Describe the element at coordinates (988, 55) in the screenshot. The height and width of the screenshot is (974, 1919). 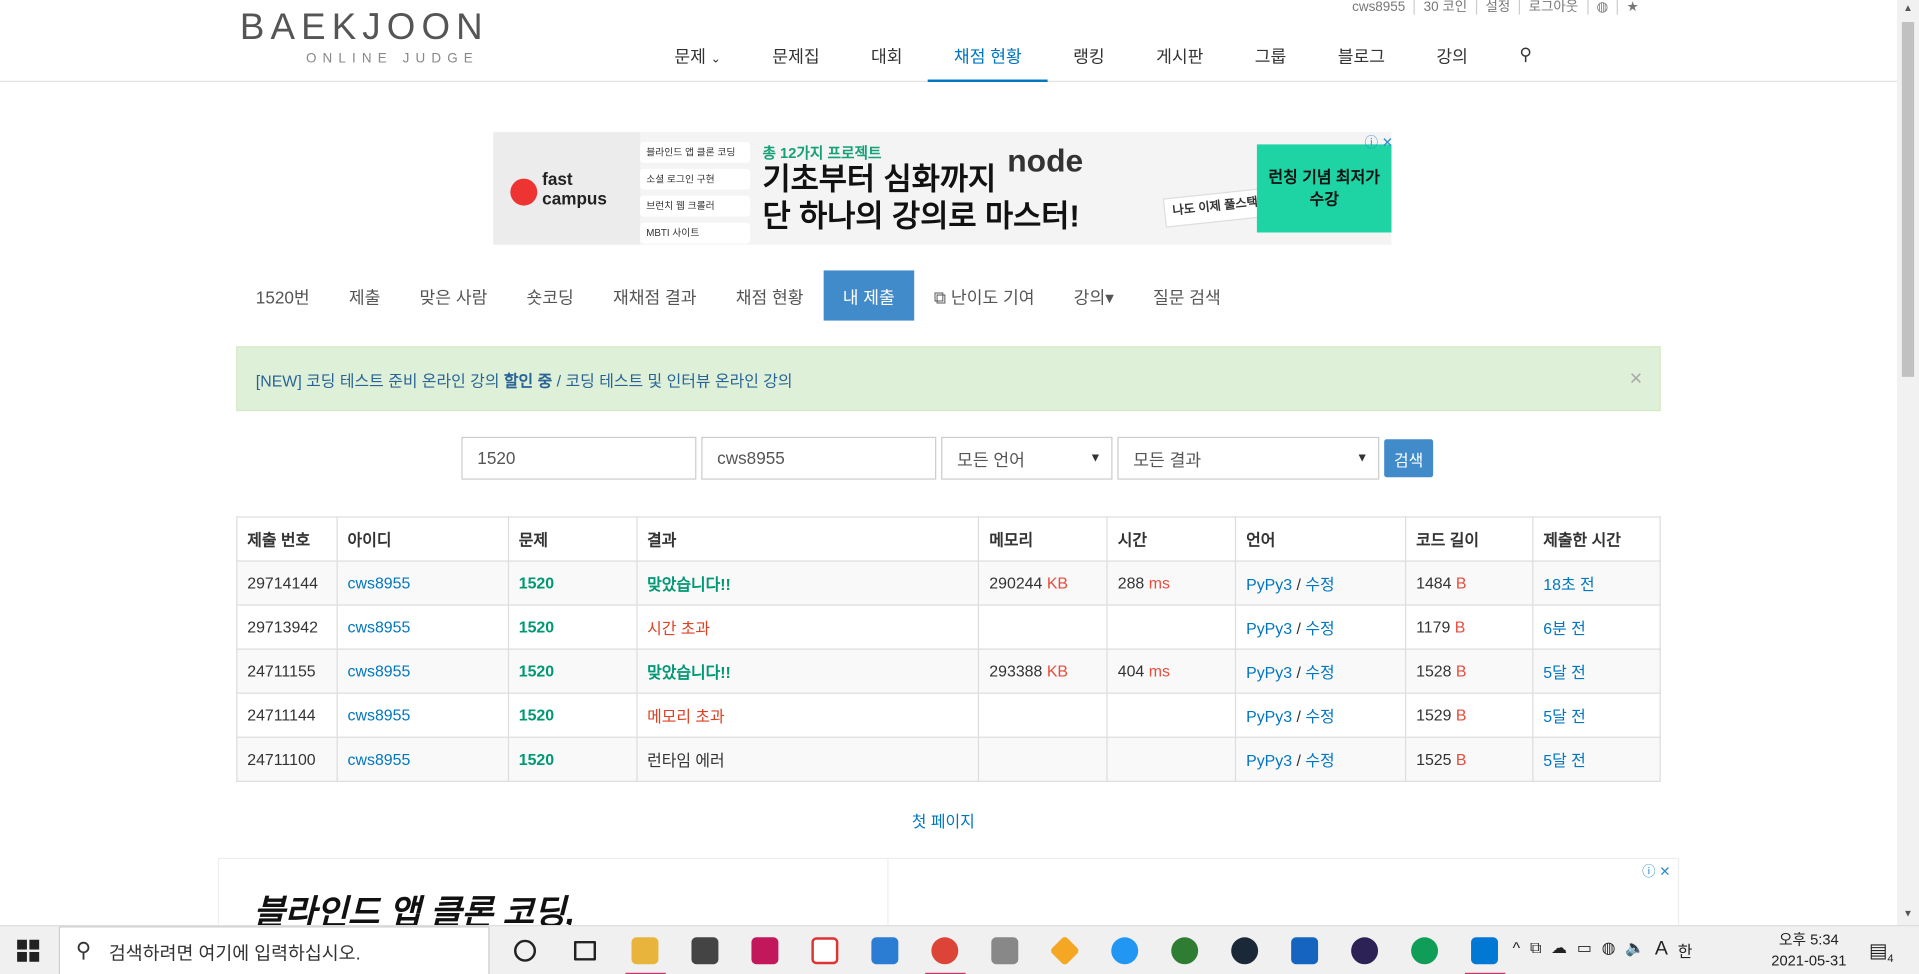
I see `nav-status: 채점 현황` at that location.